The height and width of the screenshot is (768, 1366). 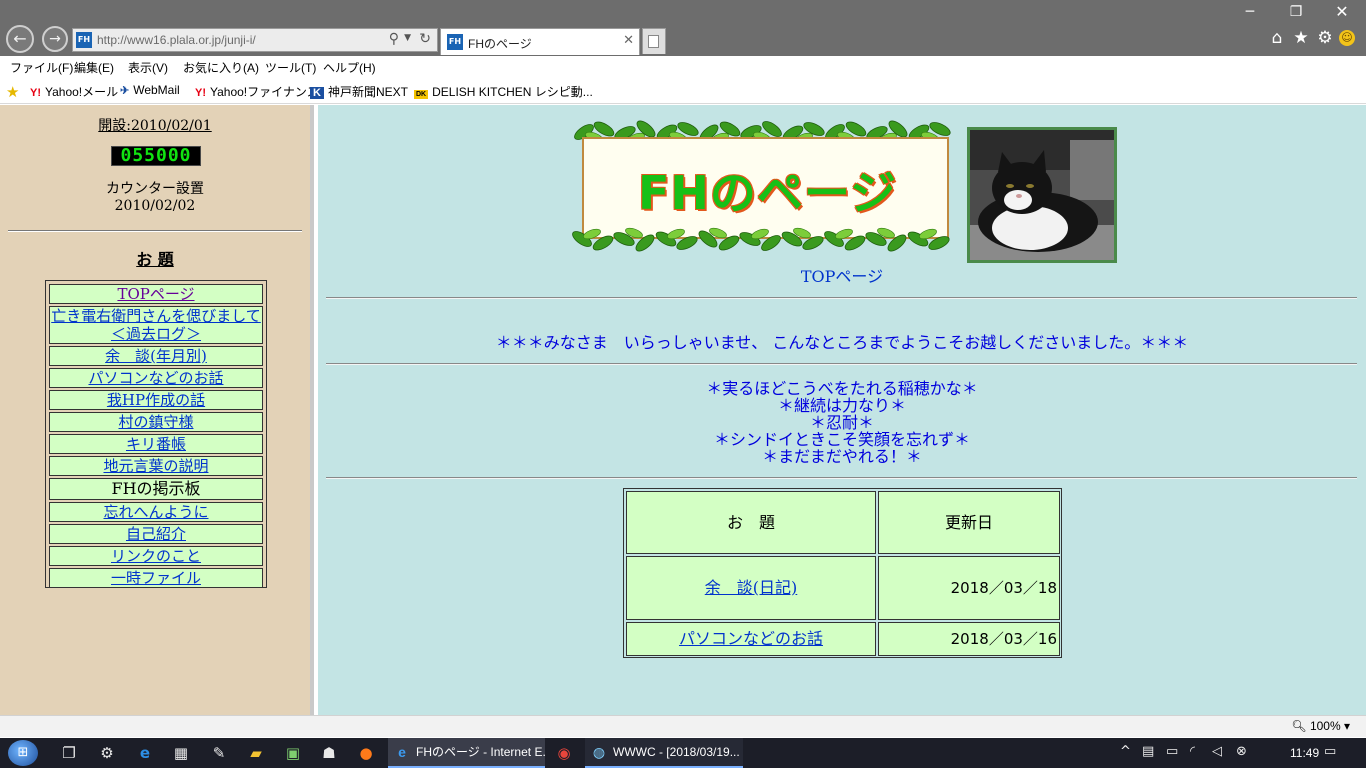 I want to click on banner-frame: FHのページ, so click(x=765, y=188).